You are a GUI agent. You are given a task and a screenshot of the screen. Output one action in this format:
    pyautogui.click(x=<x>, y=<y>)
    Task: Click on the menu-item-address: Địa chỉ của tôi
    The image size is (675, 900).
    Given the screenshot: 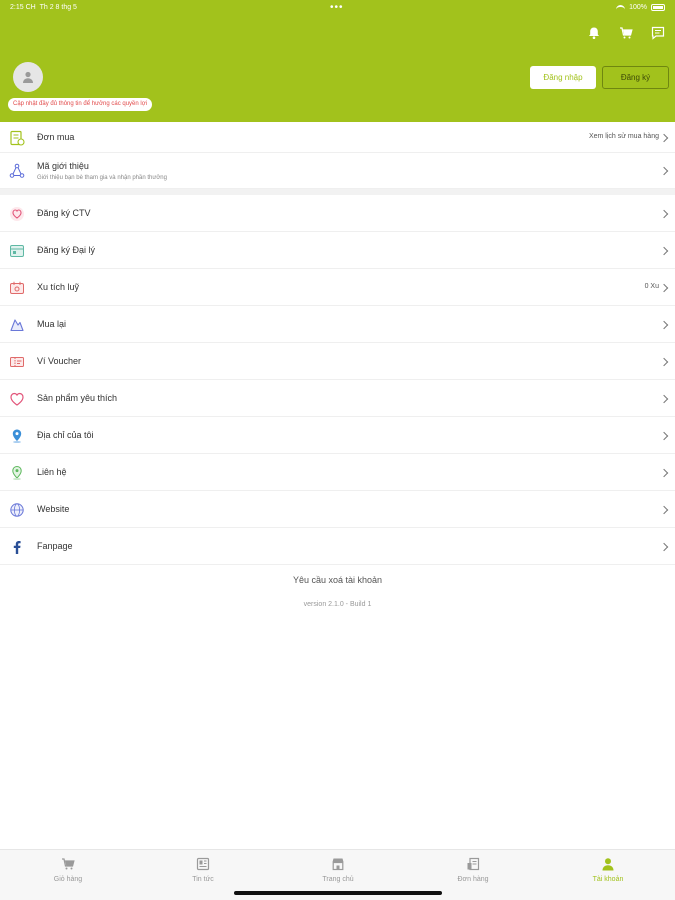 What is the action you would take?
    pyautogui.click(x=337, y=435)
    